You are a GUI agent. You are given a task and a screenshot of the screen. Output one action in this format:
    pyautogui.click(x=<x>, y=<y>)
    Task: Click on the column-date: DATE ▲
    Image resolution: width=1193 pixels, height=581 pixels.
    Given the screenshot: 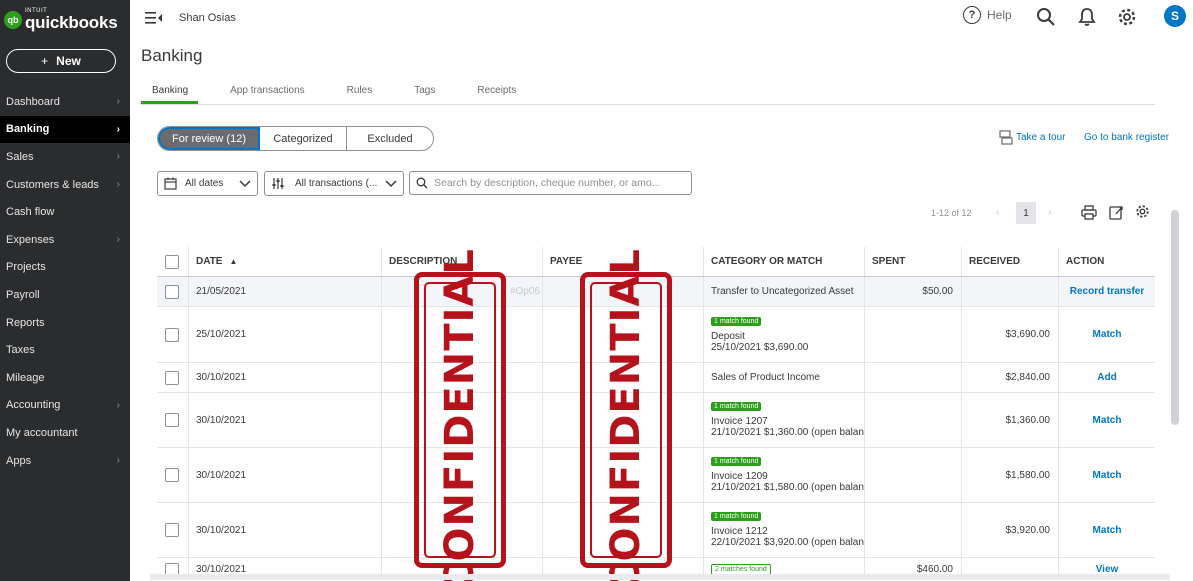 What is the action you would take?
    pyautogui.click(x=285, y=261)
    